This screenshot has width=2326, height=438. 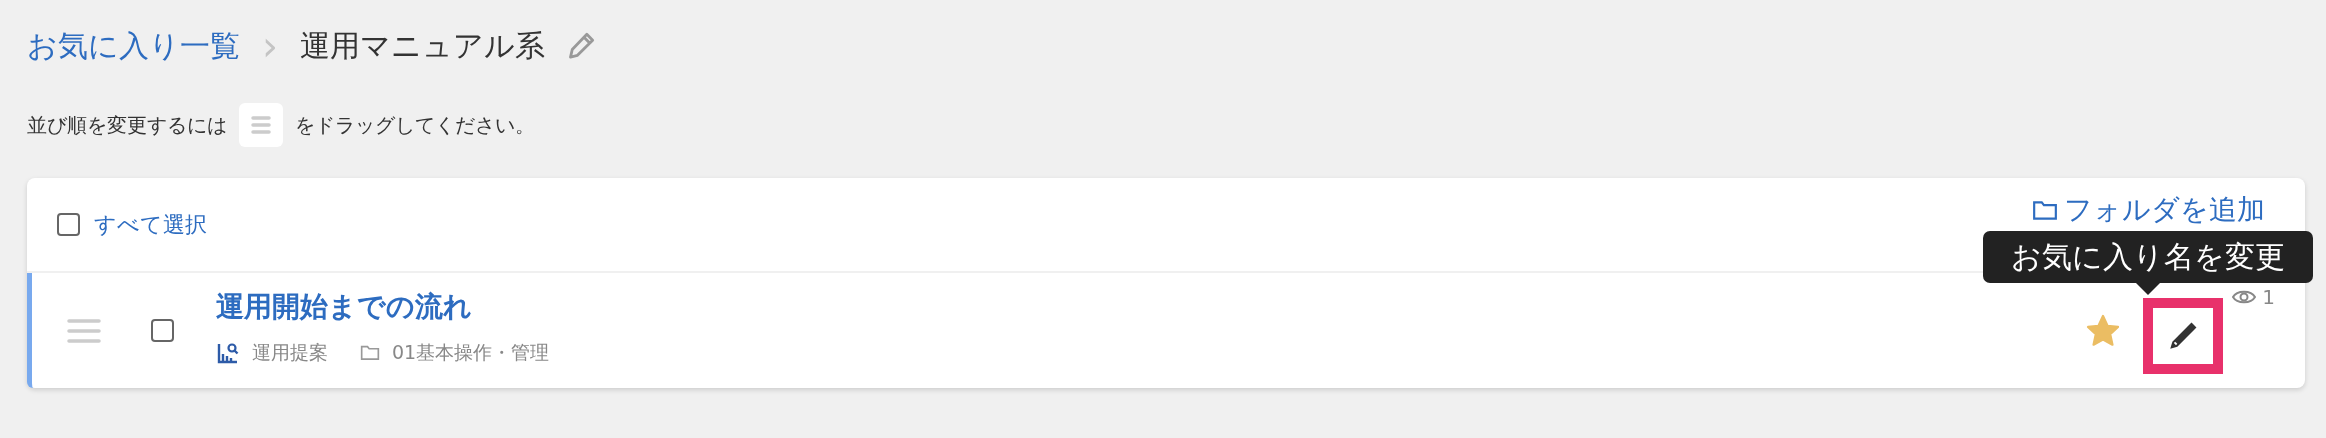 I want to click on chart-search-icon, so click(x=228, y=352).